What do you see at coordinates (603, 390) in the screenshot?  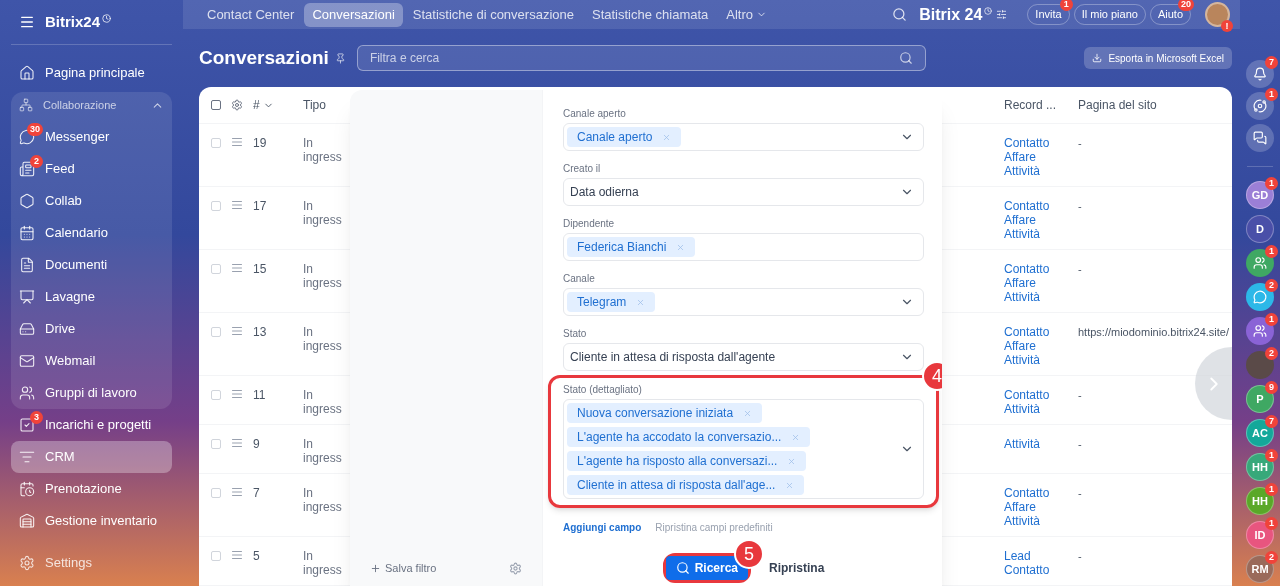 I see `field-label: Stato (dettagliato)` at bounding box center [603, 390].